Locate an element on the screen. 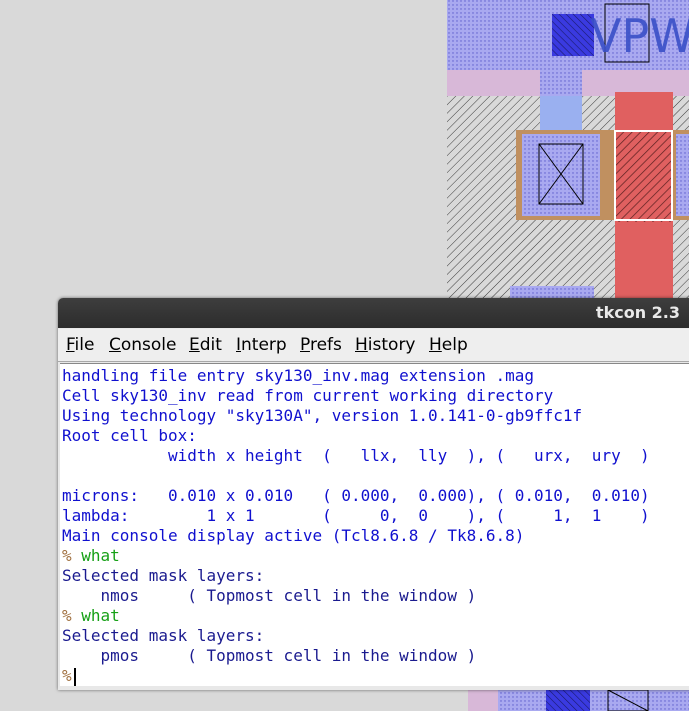  title-bar: tkcon 2.3 is located at coordinates (373, 313).